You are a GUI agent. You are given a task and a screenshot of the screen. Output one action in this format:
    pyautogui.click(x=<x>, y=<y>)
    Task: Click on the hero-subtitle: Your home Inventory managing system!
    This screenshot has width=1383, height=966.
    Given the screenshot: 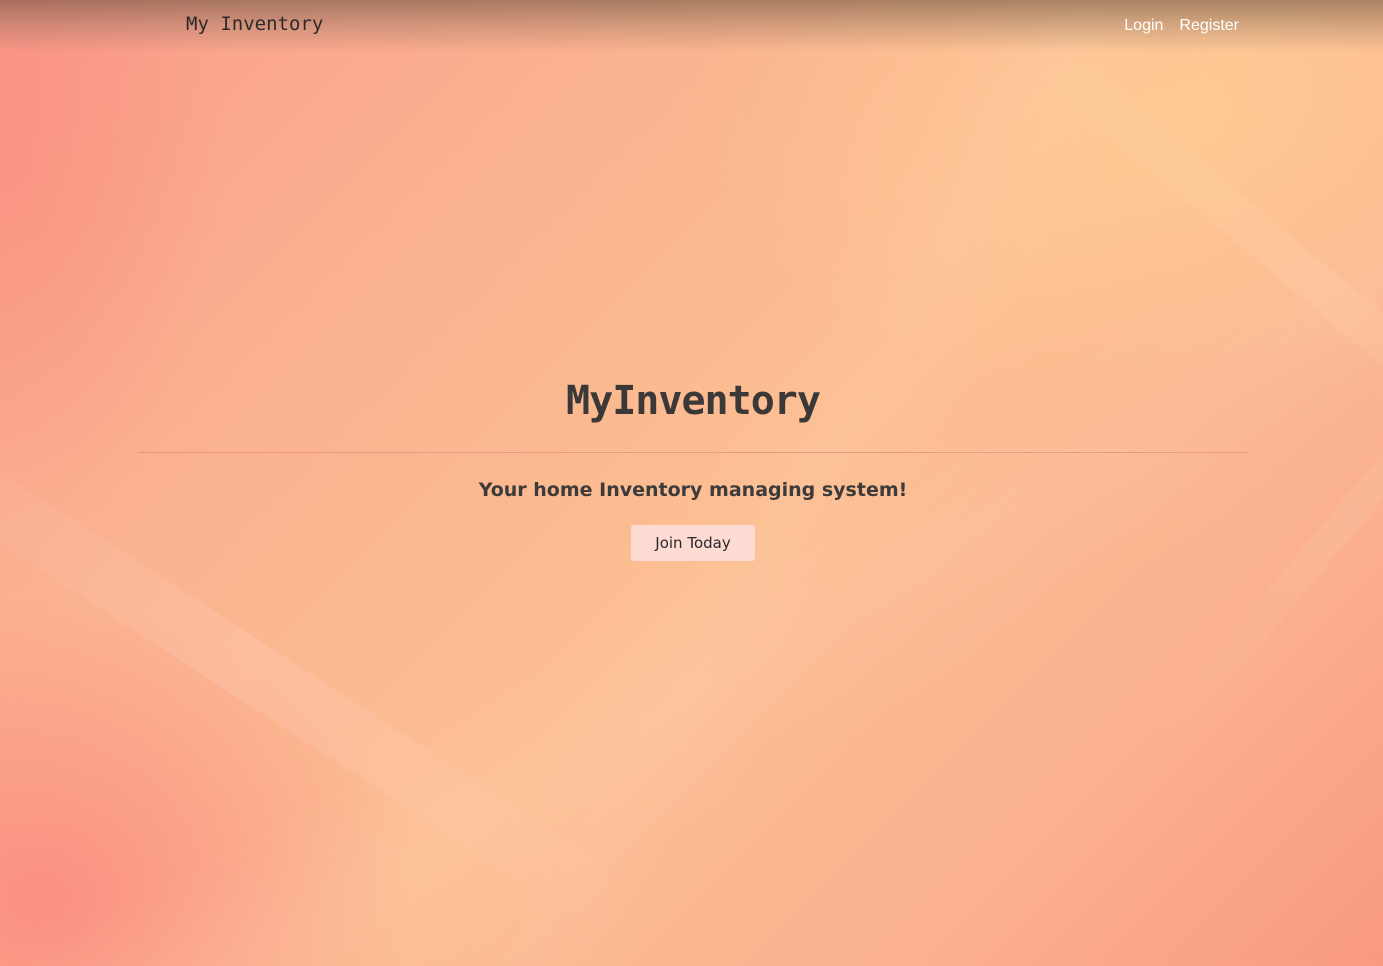 What is the action you would take?
    pyautogui.click(x=693, y=490)
    